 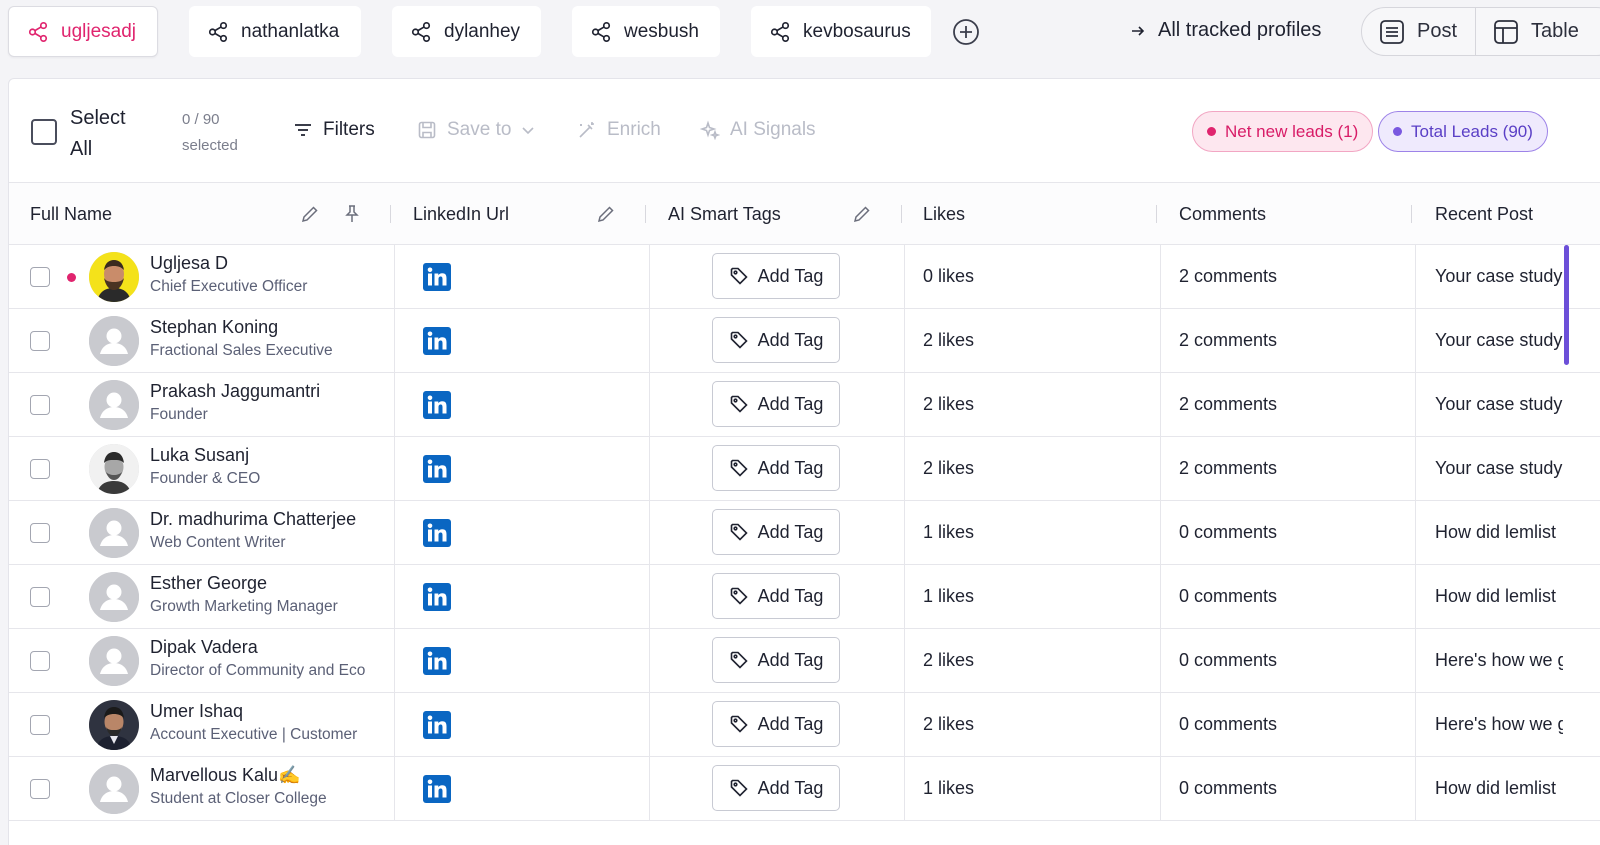 What do you see at coordinates (394, 597) in the screenshot?
I see `column-line` at bounding box center [394, 597].